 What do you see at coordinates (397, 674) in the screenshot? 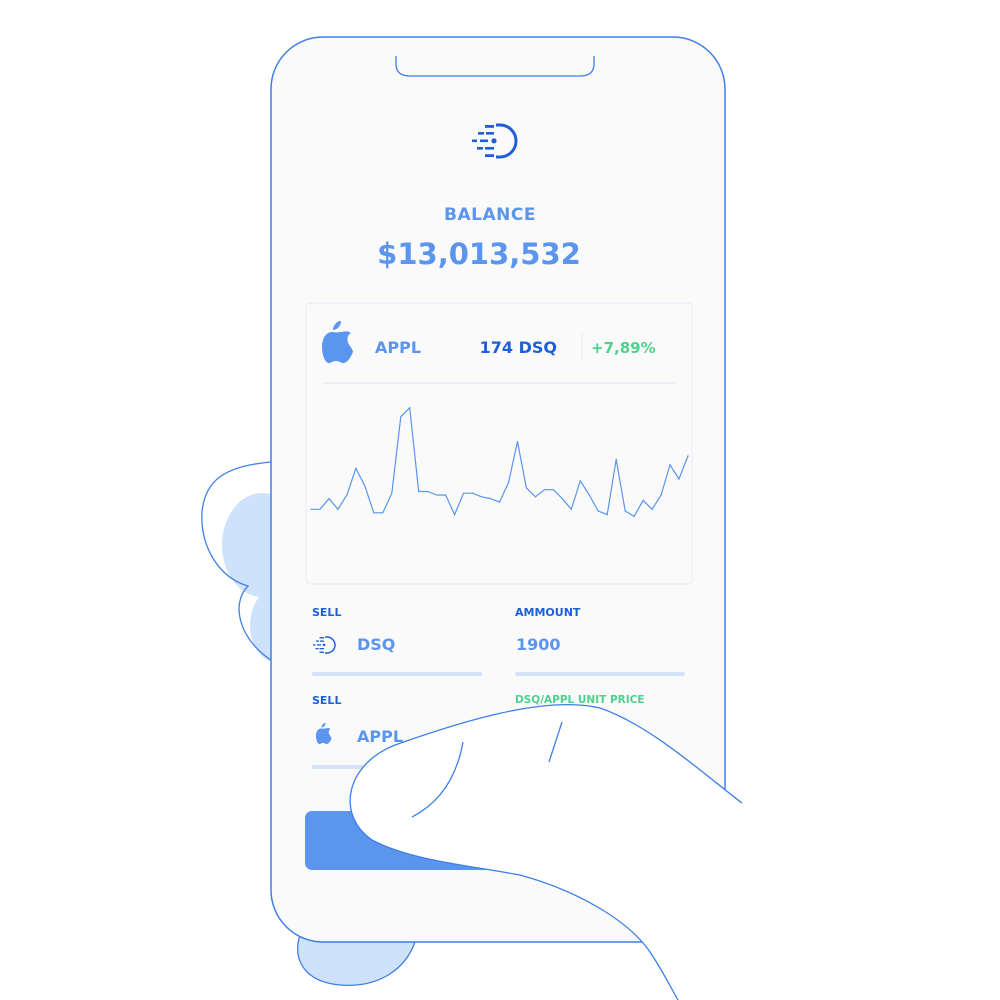
I see `sell-field-1-underline` at bounding box center [397, 674].